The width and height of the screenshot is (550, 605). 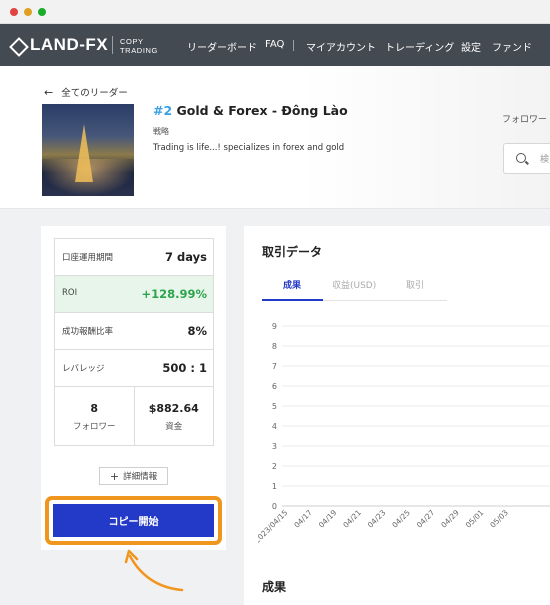 What do you see at coordinates (274, 326) in the screenshot?
I see `chart-y-tick-label: 9` at bounding box center [274, 326].